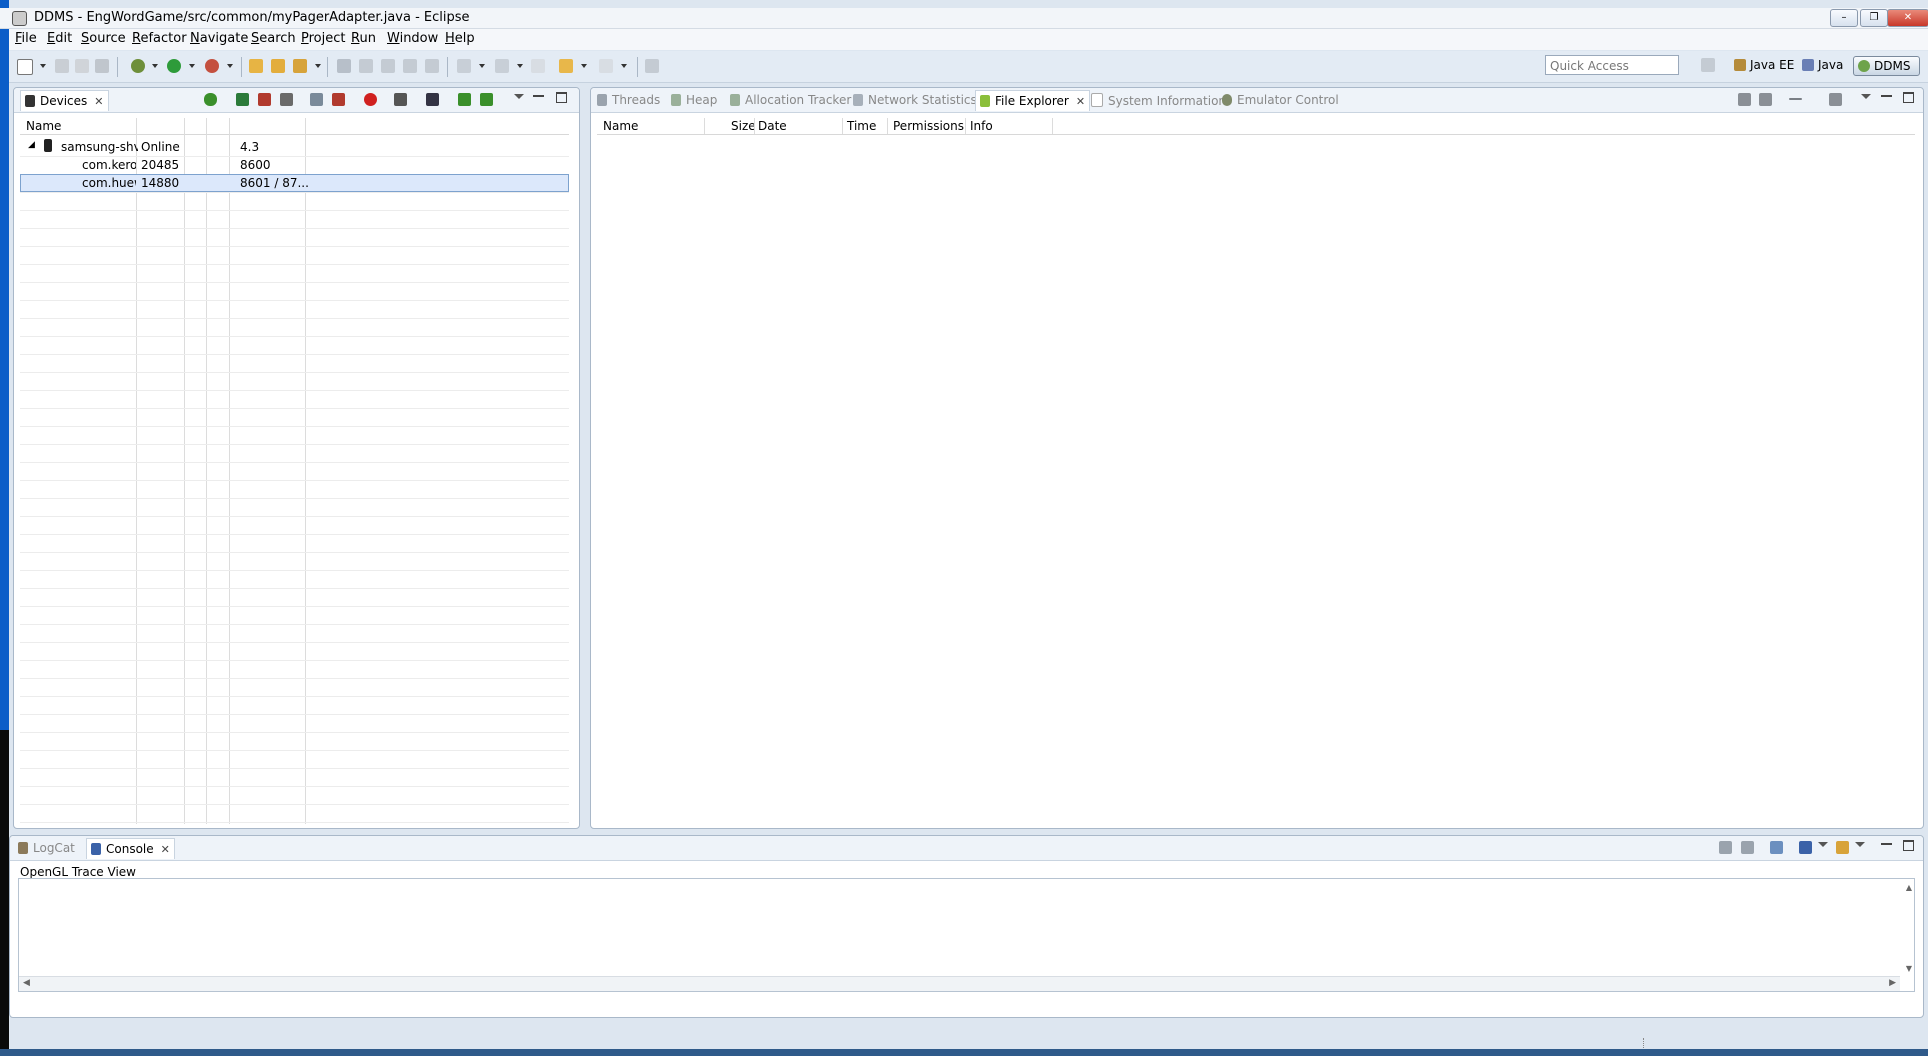 This screenshot has width=1928, height=1056. I want to click on scroll-down-icon: ▼, so click(1909, 968).